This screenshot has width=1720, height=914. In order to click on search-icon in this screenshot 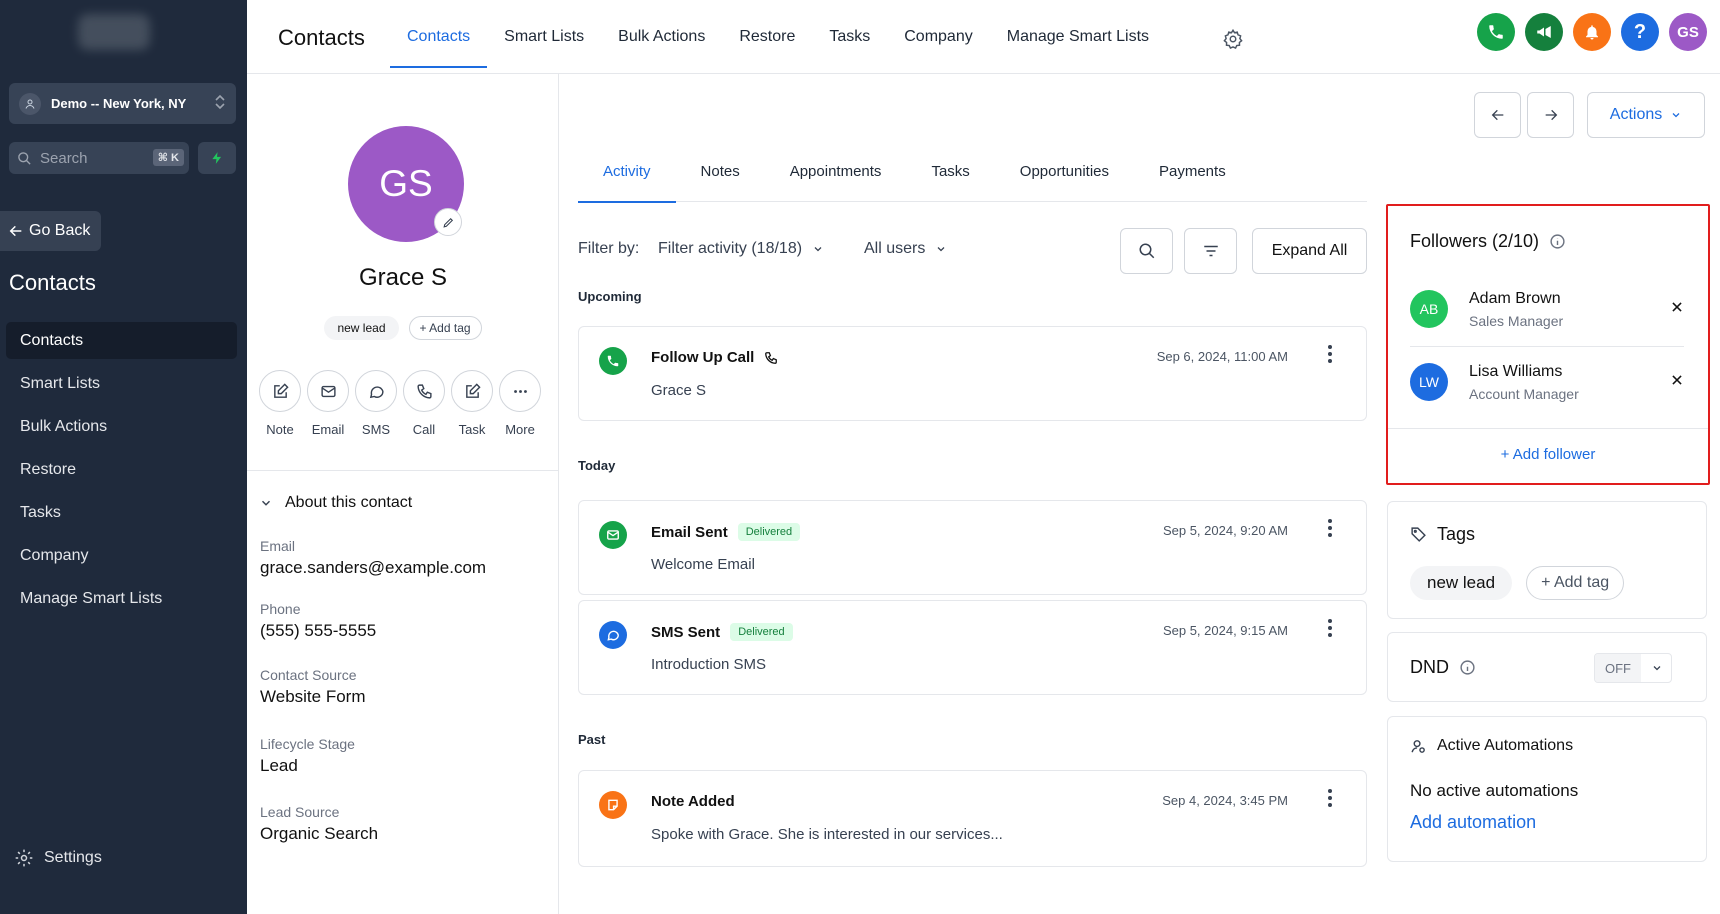, I will do `click(1146, 251)`.